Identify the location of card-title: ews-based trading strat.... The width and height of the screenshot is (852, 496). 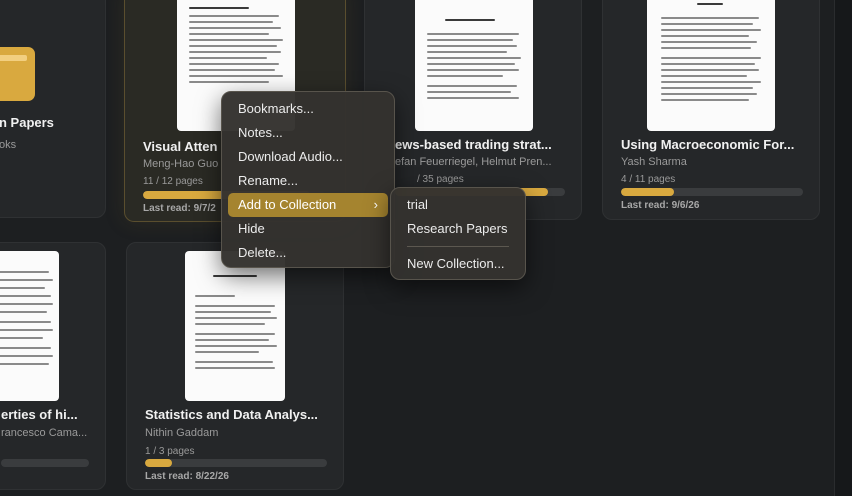
(473, 144).